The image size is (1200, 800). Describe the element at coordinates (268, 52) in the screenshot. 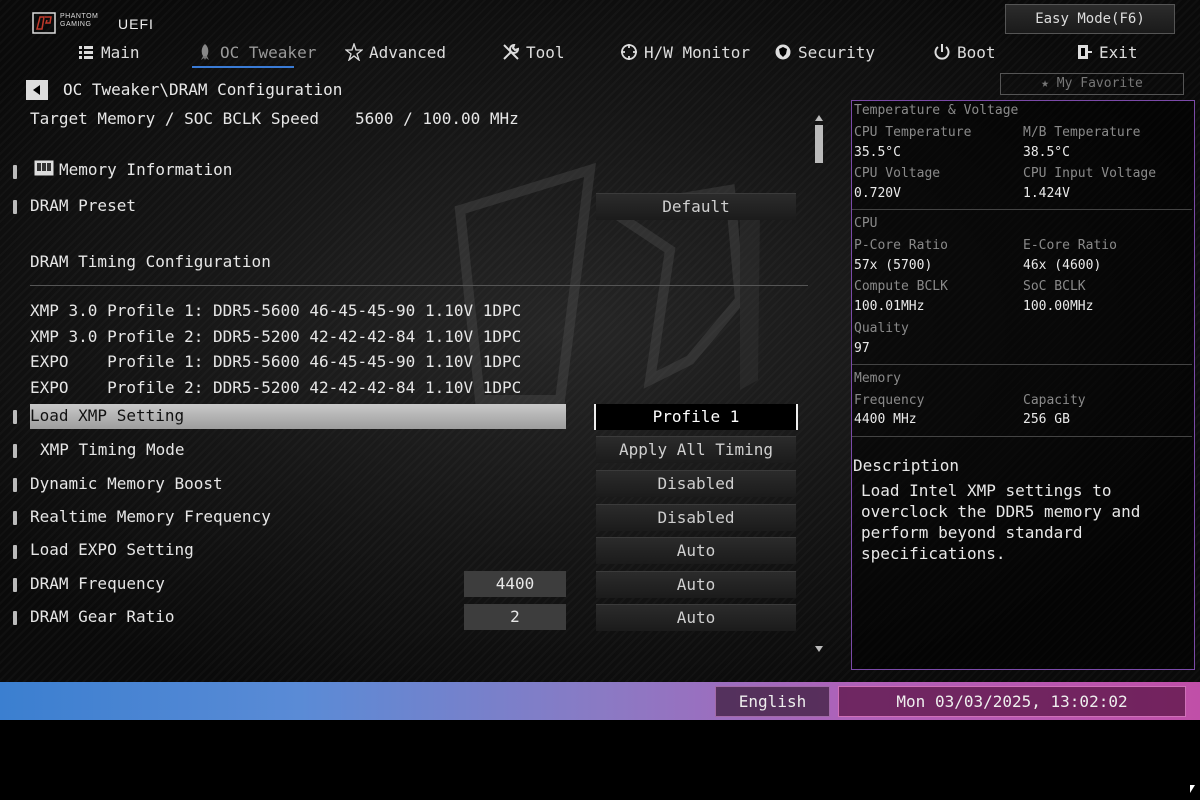

I see `tab-label: OC Tweaker` at that location.